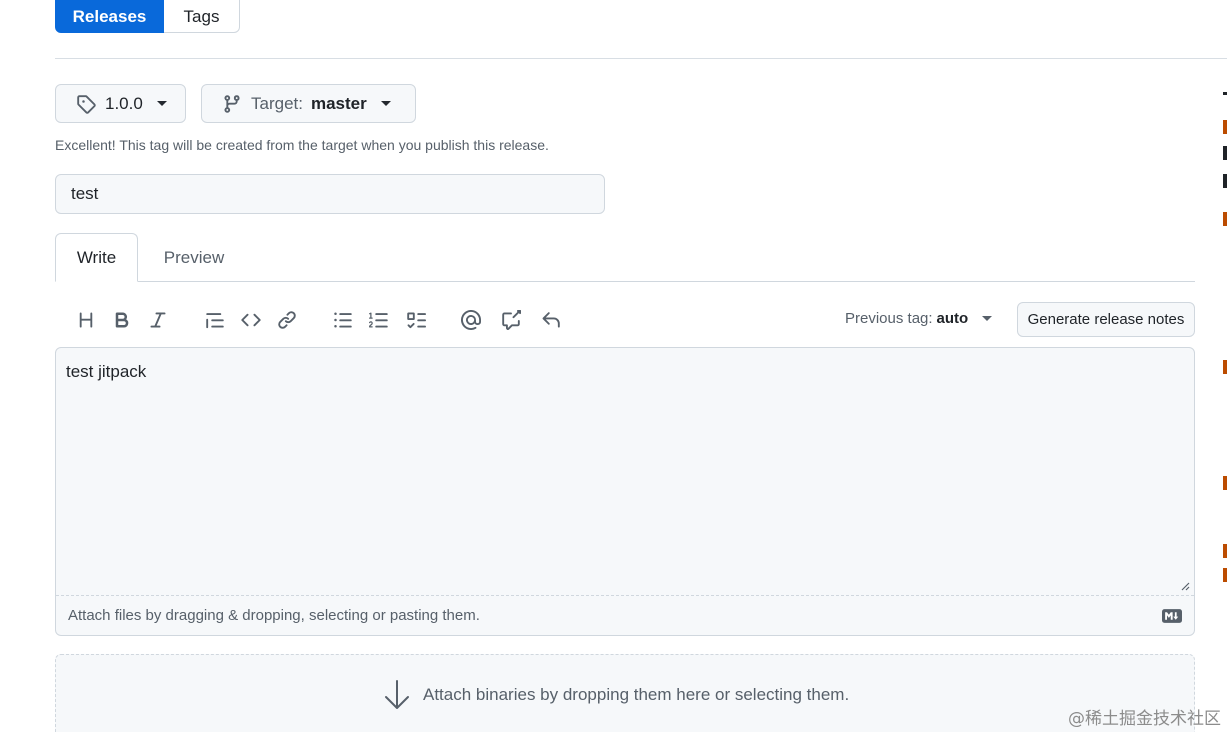 This screenshot has height=732, width=1227. Describe the element at coordinates (952, 318) in the screenshot. I see `previous-tag-value: auto` at that location.